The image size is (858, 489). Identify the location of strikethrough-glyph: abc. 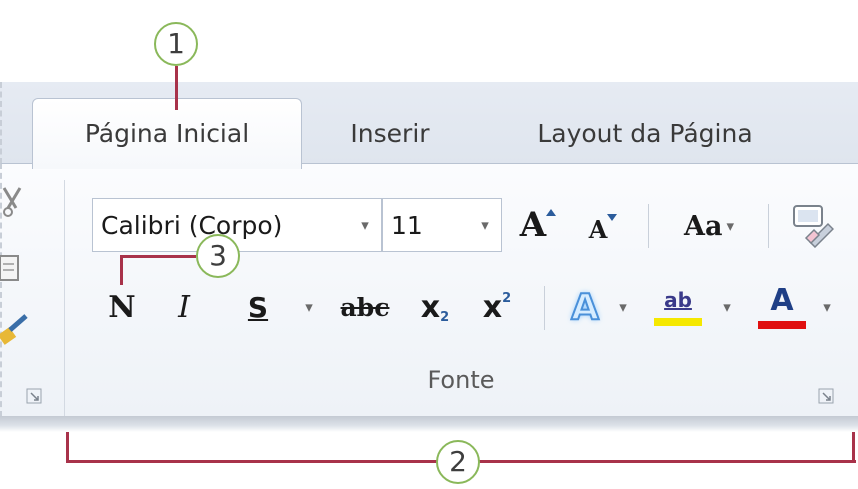
(365, 307).